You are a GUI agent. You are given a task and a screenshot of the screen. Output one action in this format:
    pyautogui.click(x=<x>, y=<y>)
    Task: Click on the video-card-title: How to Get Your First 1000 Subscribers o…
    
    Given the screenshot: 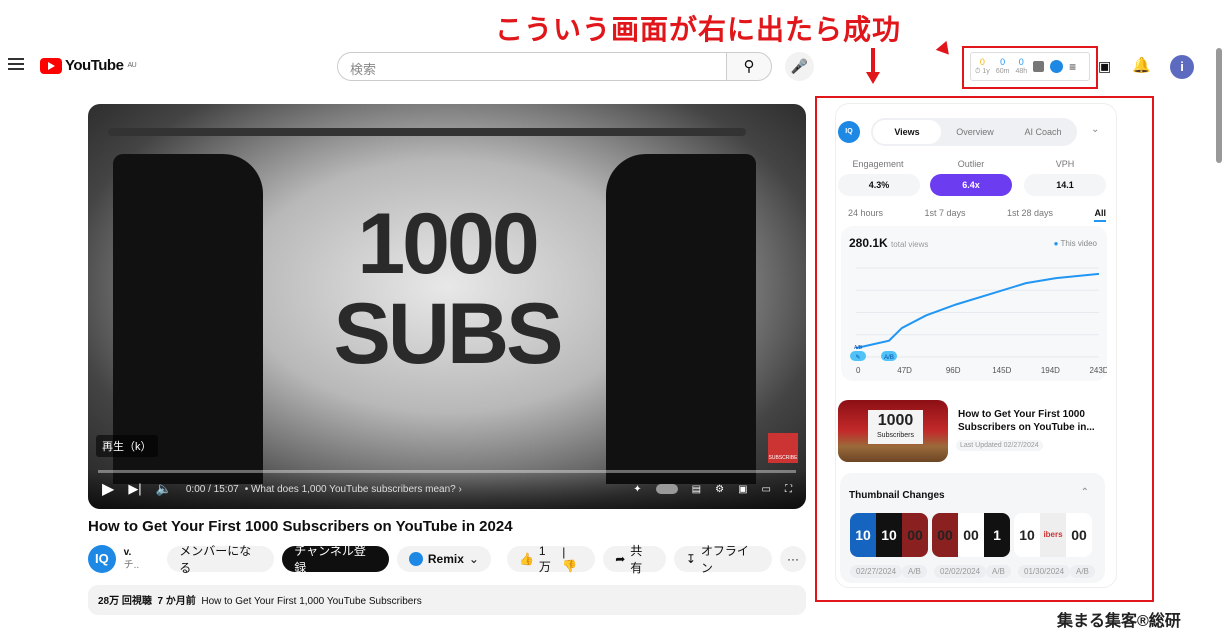 What is the action you would take?
    pyautogui.click(x=1033, y=421)
    